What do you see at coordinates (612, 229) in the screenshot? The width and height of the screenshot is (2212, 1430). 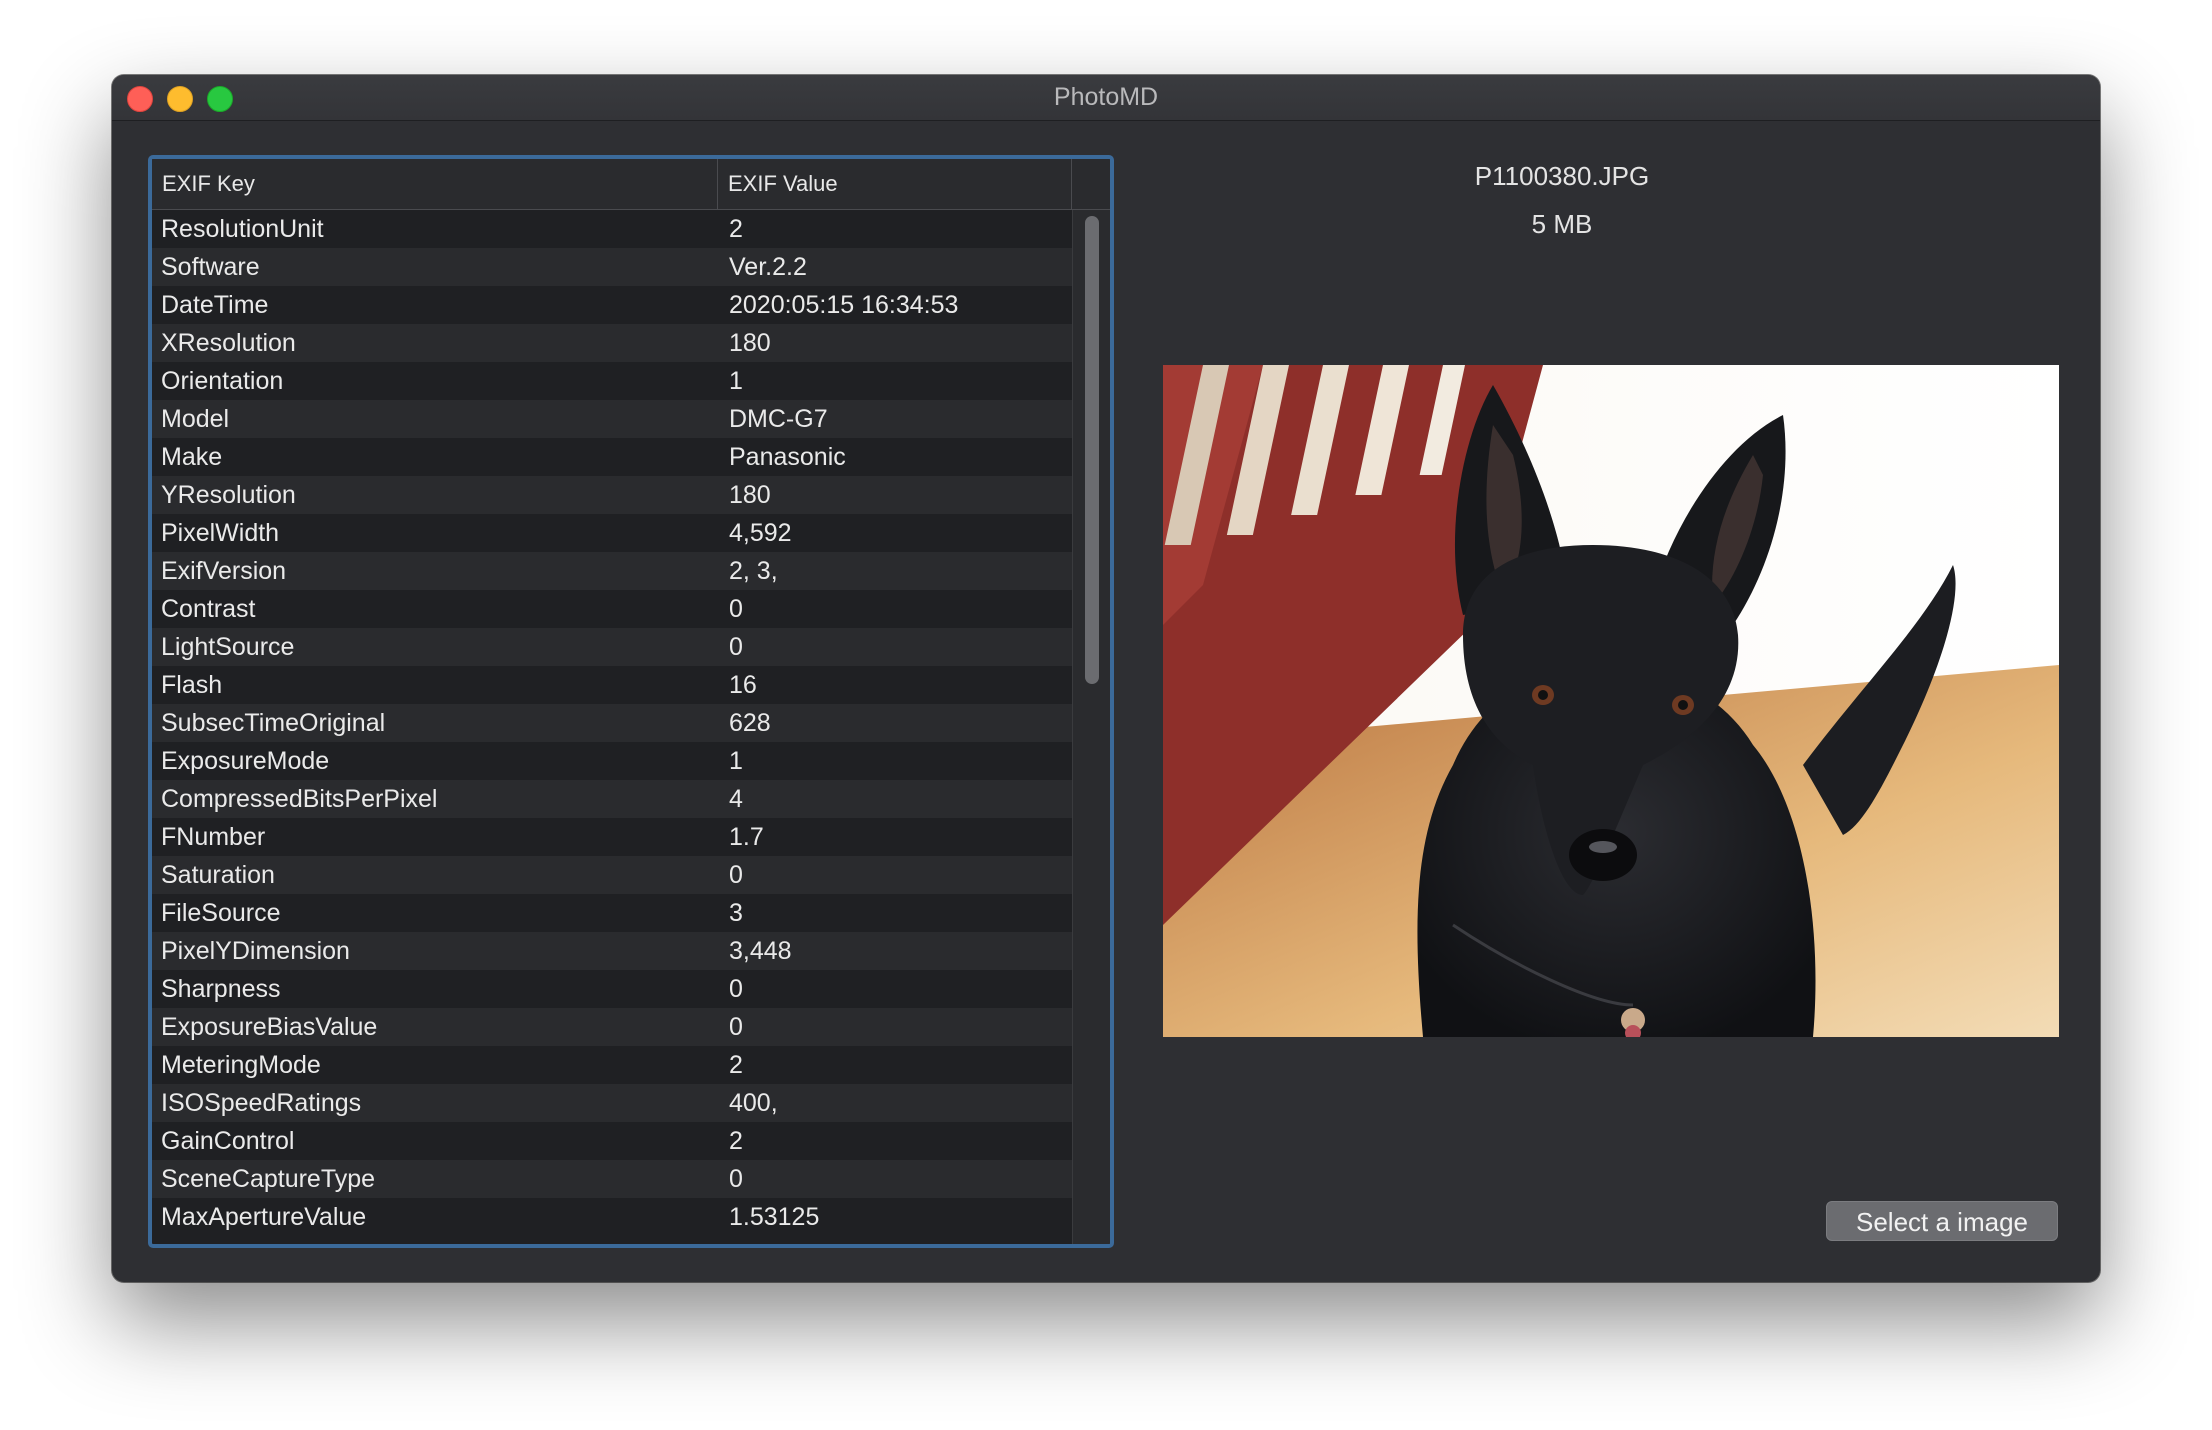 I see `table-row: ResolutionUnit 2` at bounding box center [612, 229].